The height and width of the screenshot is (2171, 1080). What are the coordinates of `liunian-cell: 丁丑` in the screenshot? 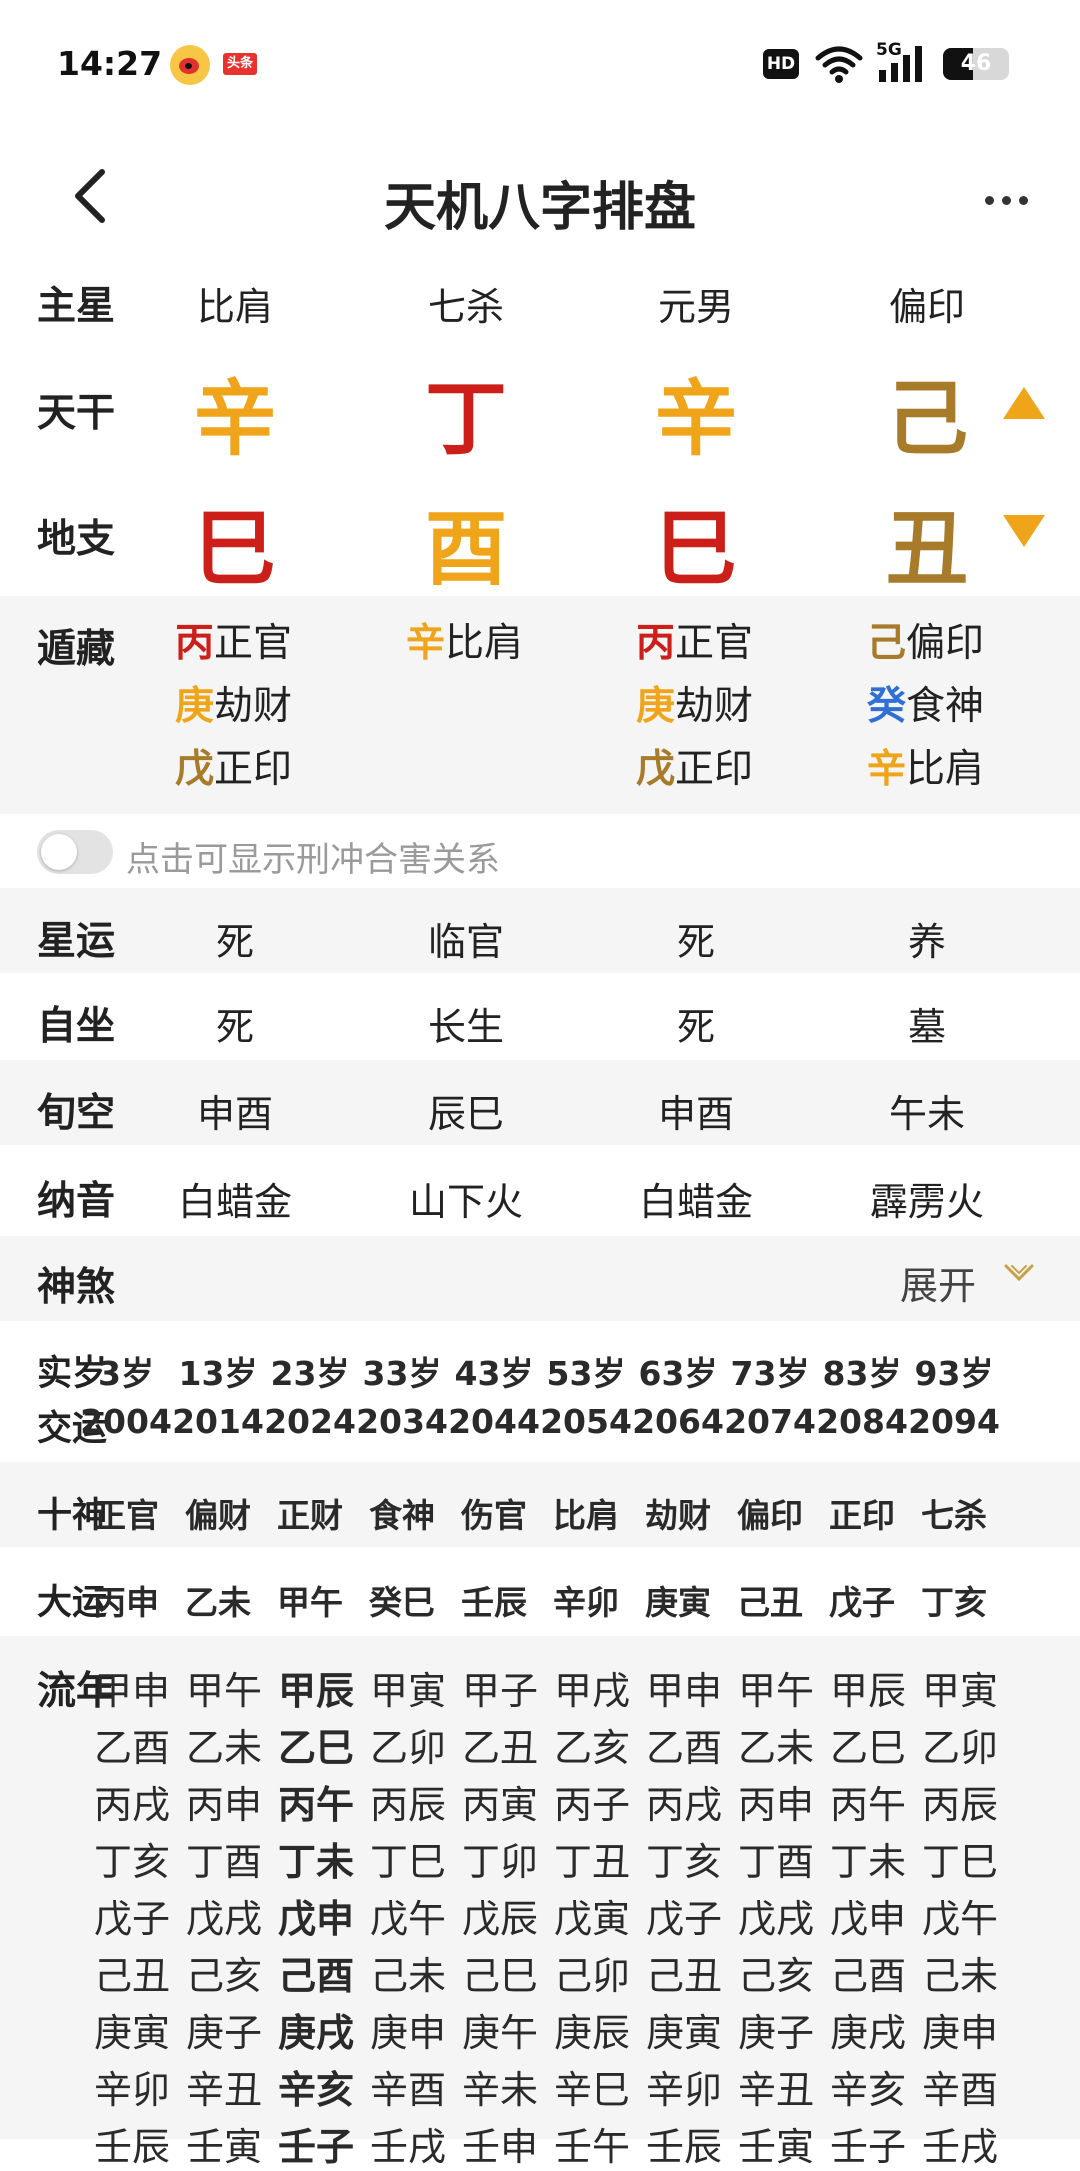 It's located at (592, 1858).